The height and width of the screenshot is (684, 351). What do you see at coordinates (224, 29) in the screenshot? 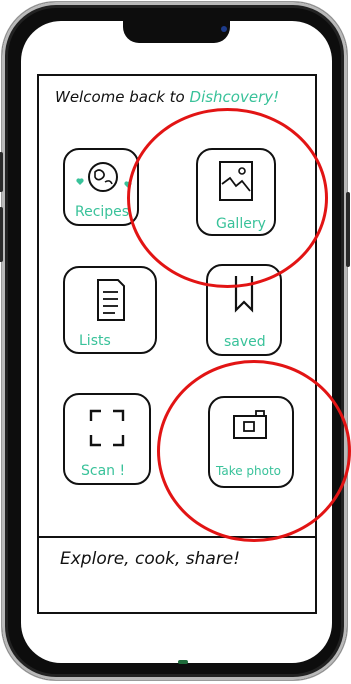
I see `front-camera` at bounding box center [224, 29].